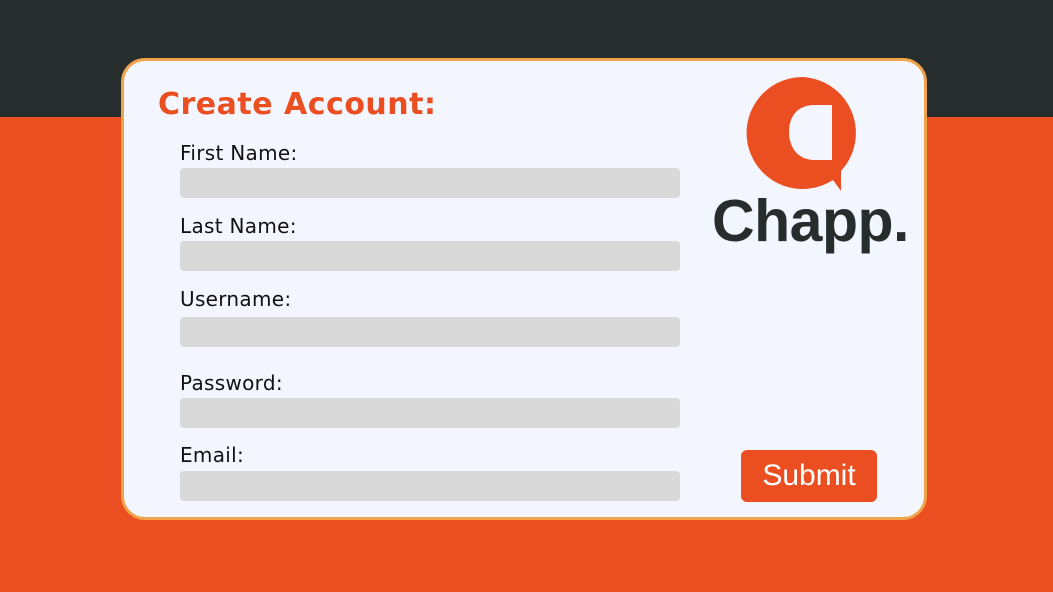 The image size is (1053, 592). Describe the element at coordinates (236, 299) in the screenshot. I see `username-label: Username:` at that location.